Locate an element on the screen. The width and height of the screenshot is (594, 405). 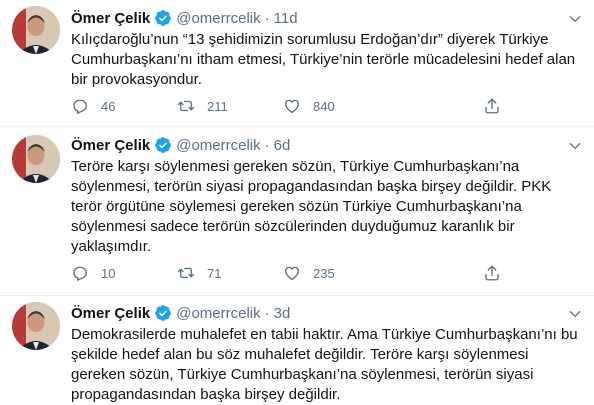
tweet-actions: 10 71 235 is located at coordinates (286, 273).